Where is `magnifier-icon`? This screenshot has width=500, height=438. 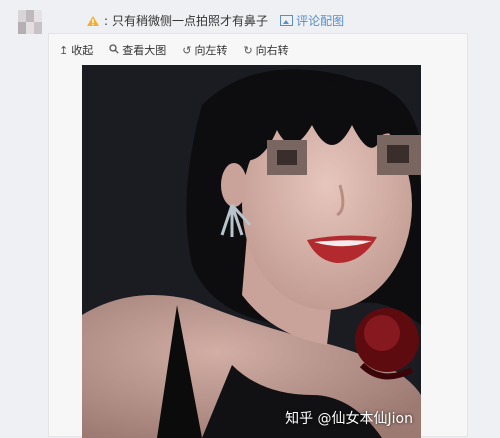
magnifier-icon is located at coordinates (114, 50).